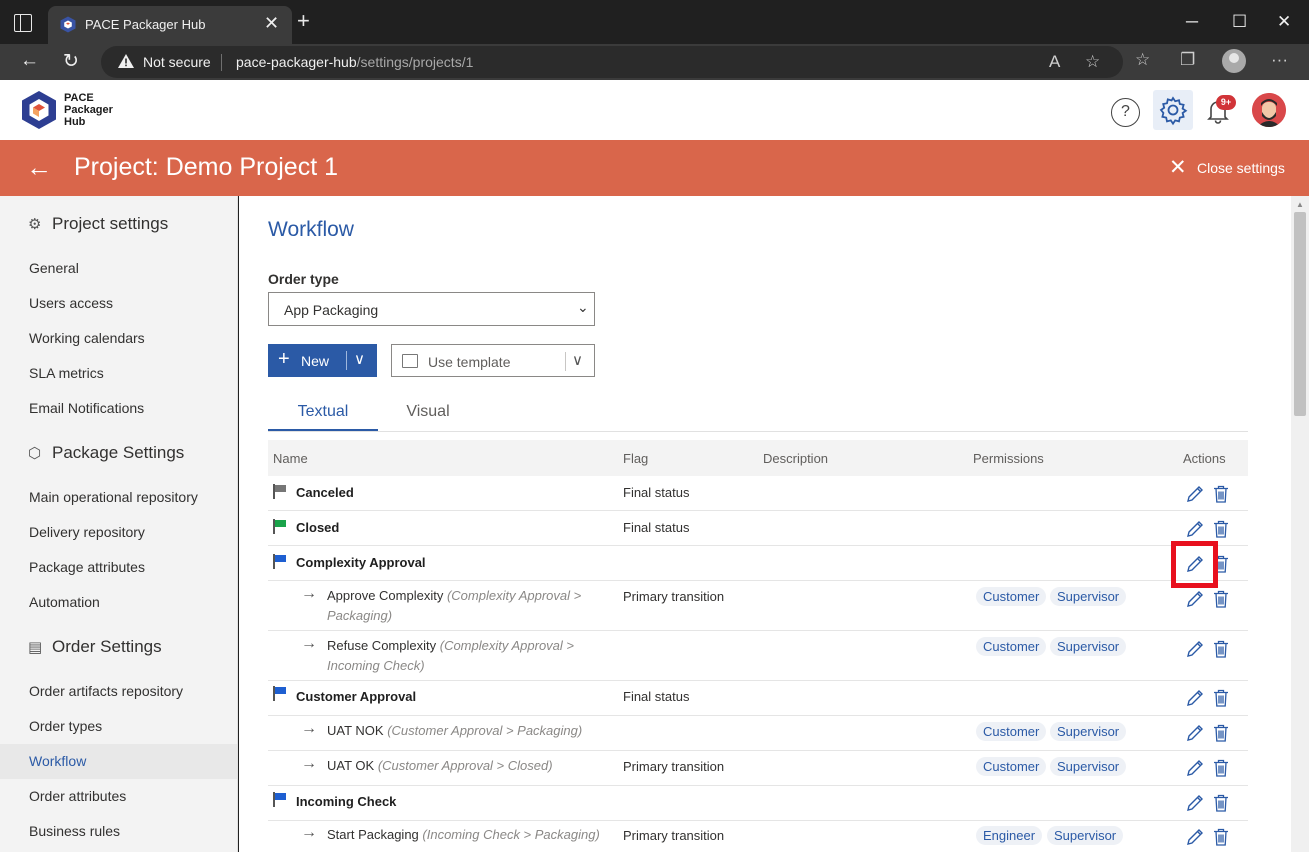 This screenshot has width=1309, height=852. Describe the element at coordinates (107, 646) in the screenshot. I see `order-settings-title: Order Settings` at that location.